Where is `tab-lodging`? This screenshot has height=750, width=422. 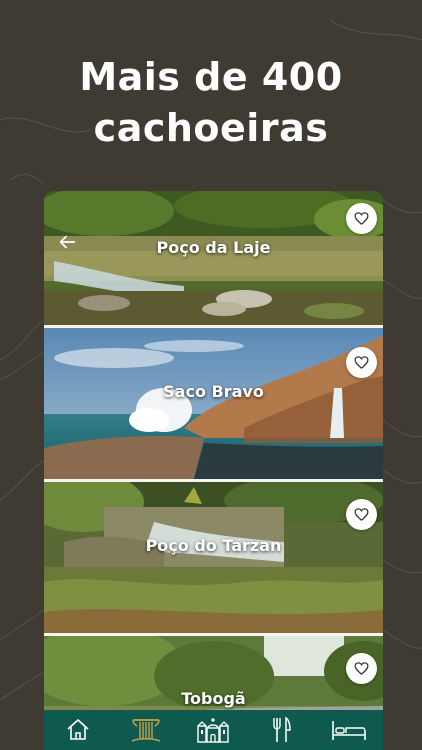 tab-lodging is located at coordinates (349, 730).